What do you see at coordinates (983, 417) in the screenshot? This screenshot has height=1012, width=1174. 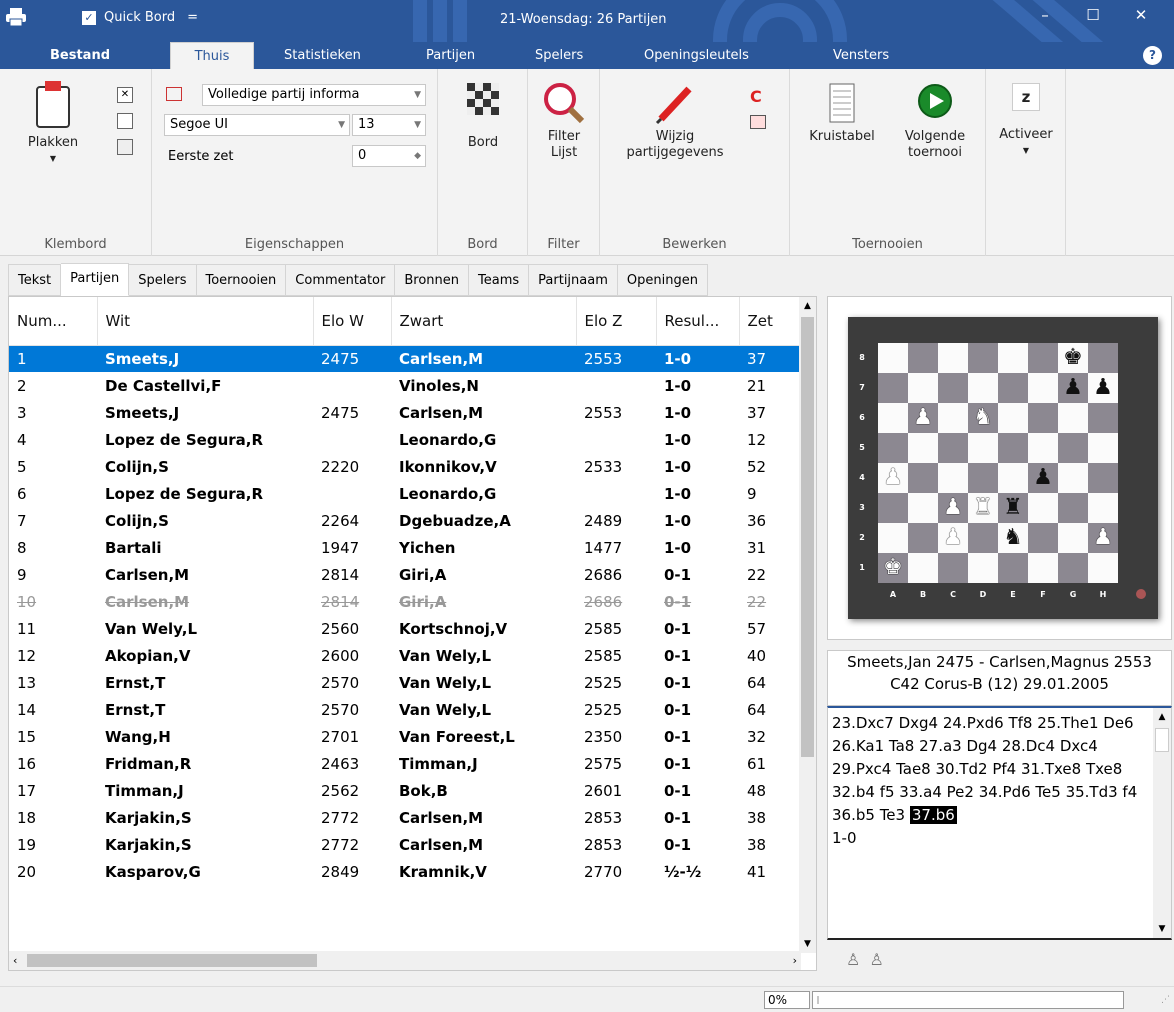 I see `white-knight-icon: ♞` at bounding box center [983, 417].